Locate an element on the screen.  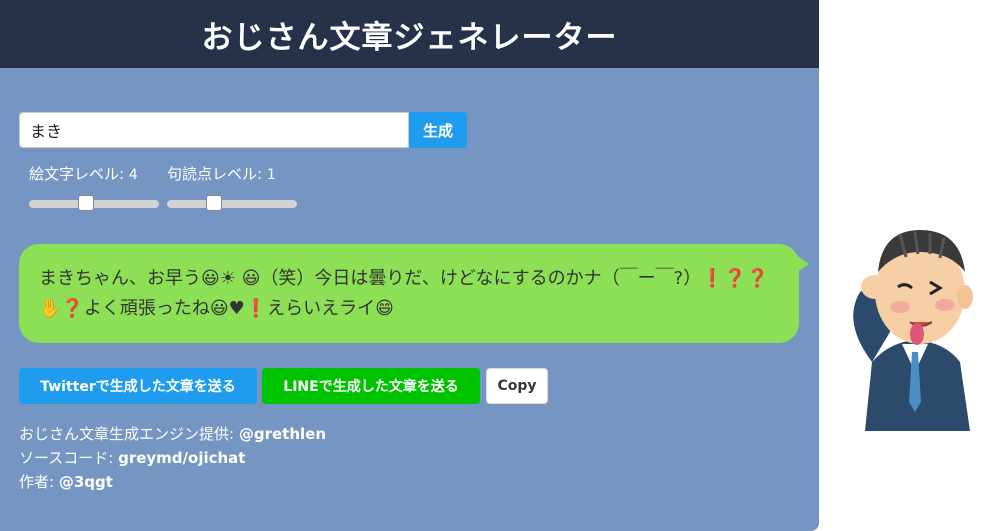
emoji-level-slider is located at coordinates (94, 204).